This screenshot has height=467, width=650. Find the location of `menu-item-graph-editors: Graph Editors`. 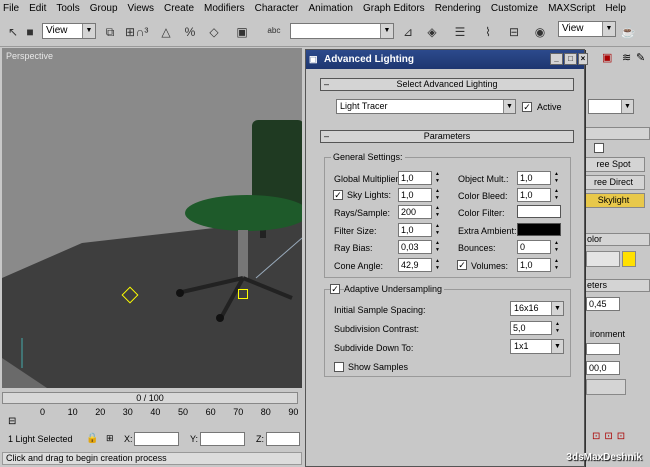

menu-item-graph-editors: Graph Editors is located at coordinates (394, 8).